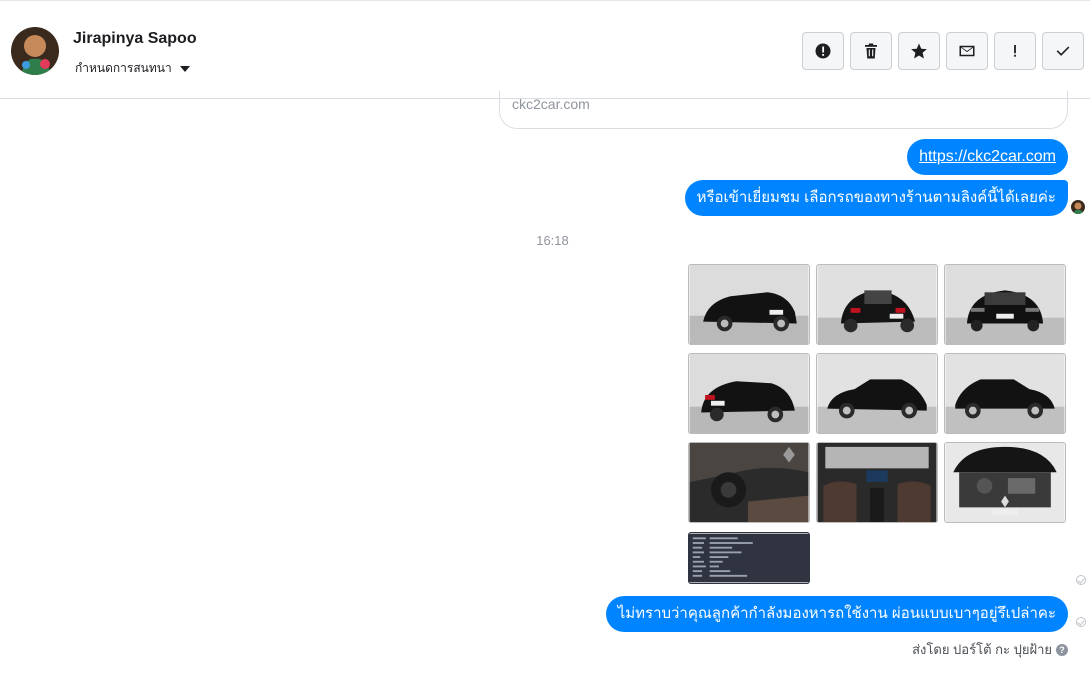 The height and width of the screenshot is (683, 1090). I want to click on mark-unread-button, so click(967, 51).